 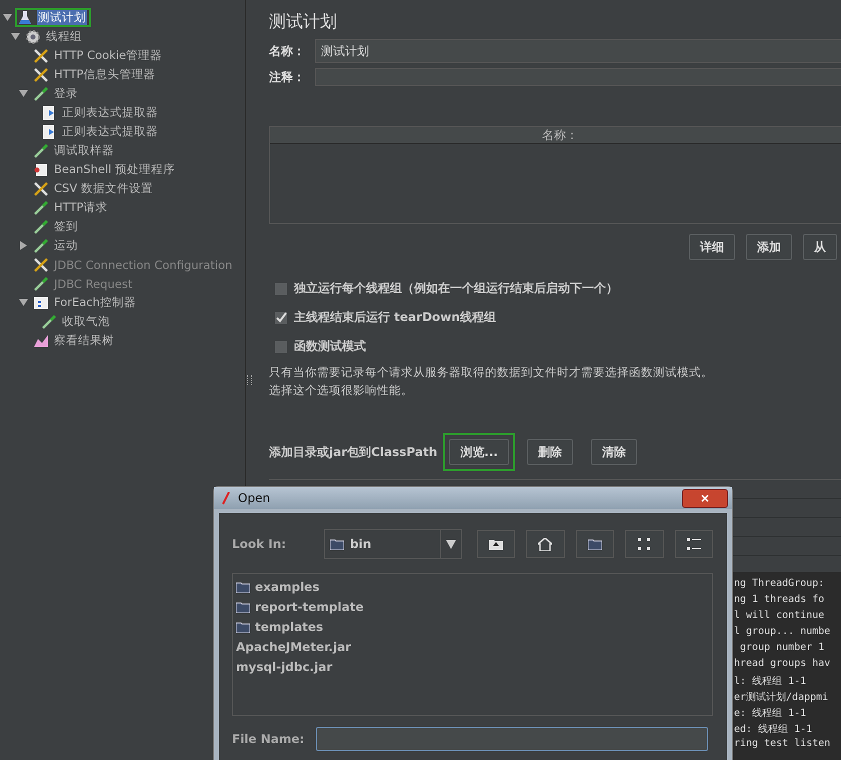 What do you see at coordinates (341, 390) in the screenshot?
I see `note-text: 选择这个选项很影响性能。` at bounding box center [341, 390].